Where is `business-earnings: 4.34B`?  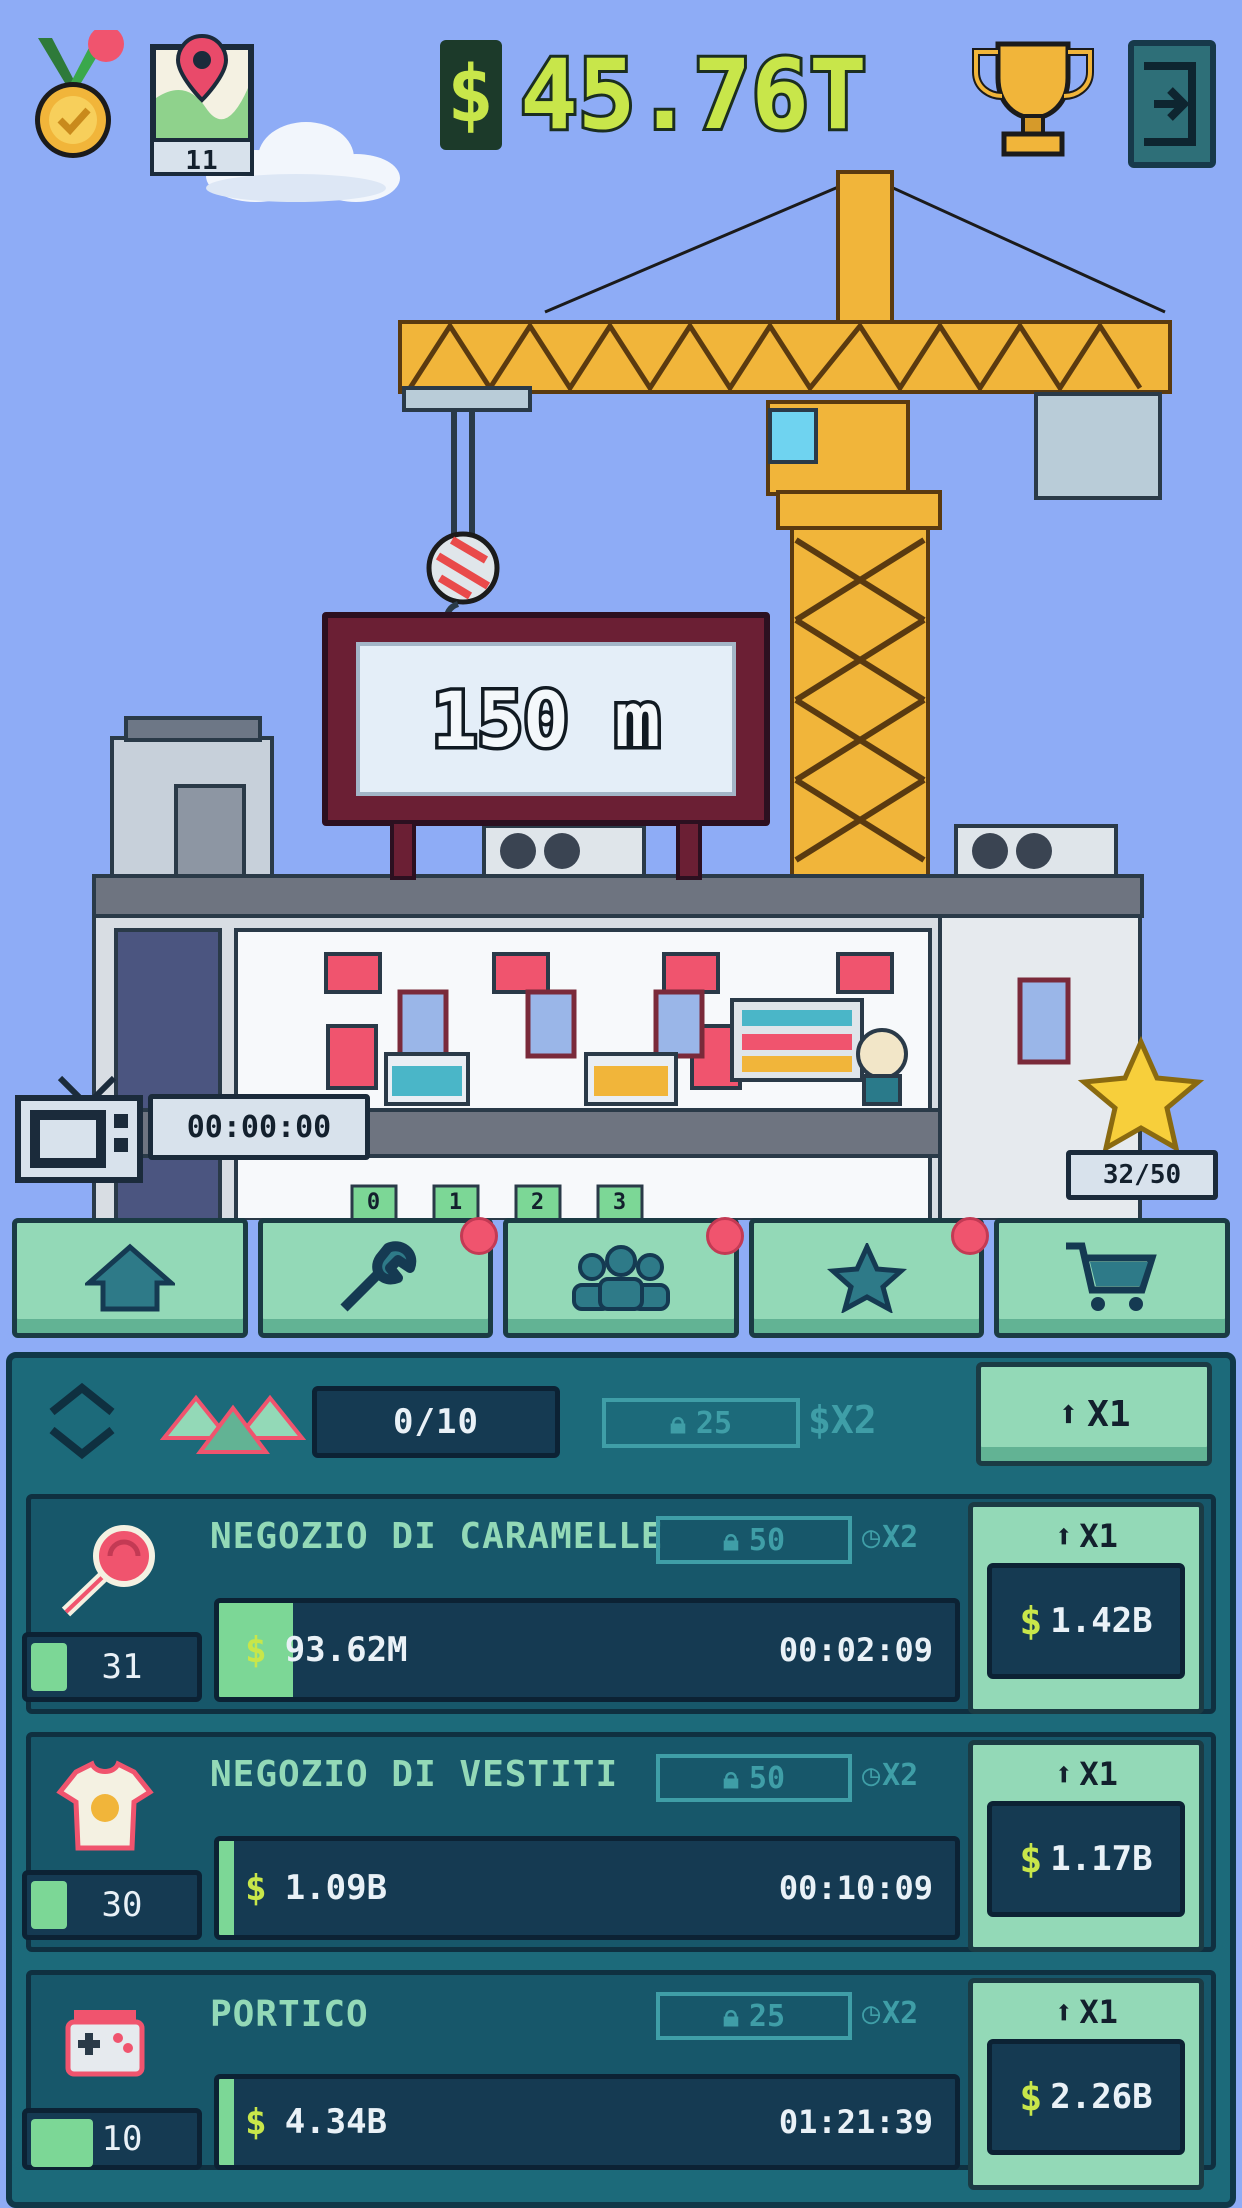 business-earnings: 4.34B is located at coordinates (336, 2122).